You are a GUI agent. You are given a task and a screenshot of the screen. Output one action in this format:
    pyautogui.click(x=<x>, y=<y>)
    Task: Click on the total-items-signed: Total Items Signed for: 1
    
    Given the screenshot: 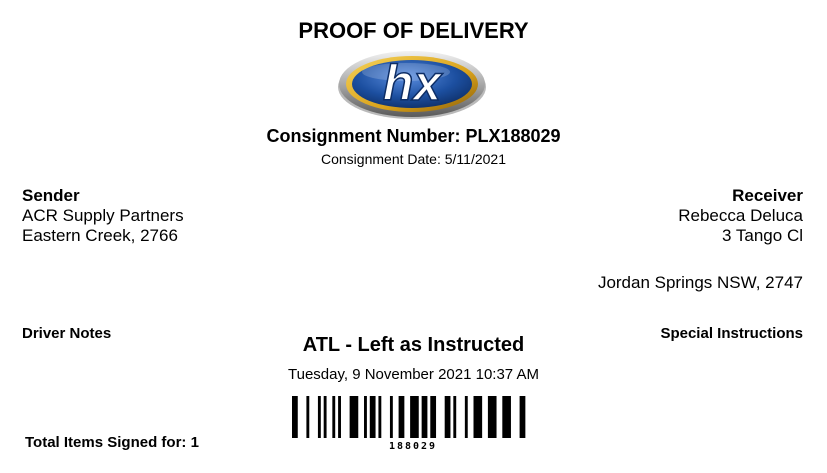 What is the action you would take?
    pyautogui.click(x=112, y=442)
    